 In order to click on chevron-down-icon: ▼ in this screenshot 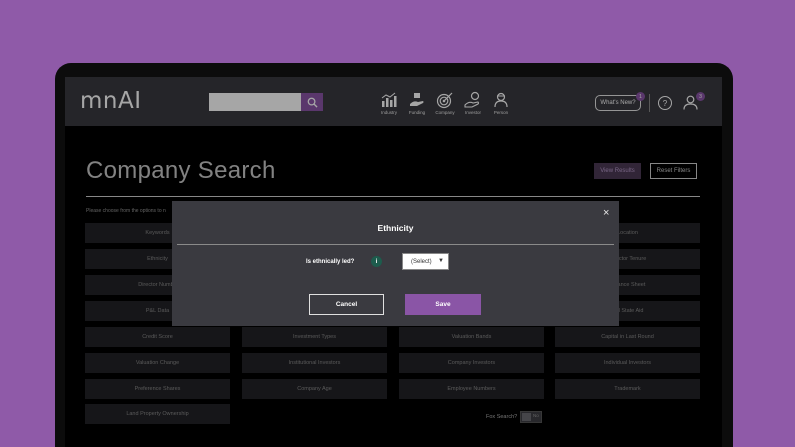, I will do `click(441, 261)`.